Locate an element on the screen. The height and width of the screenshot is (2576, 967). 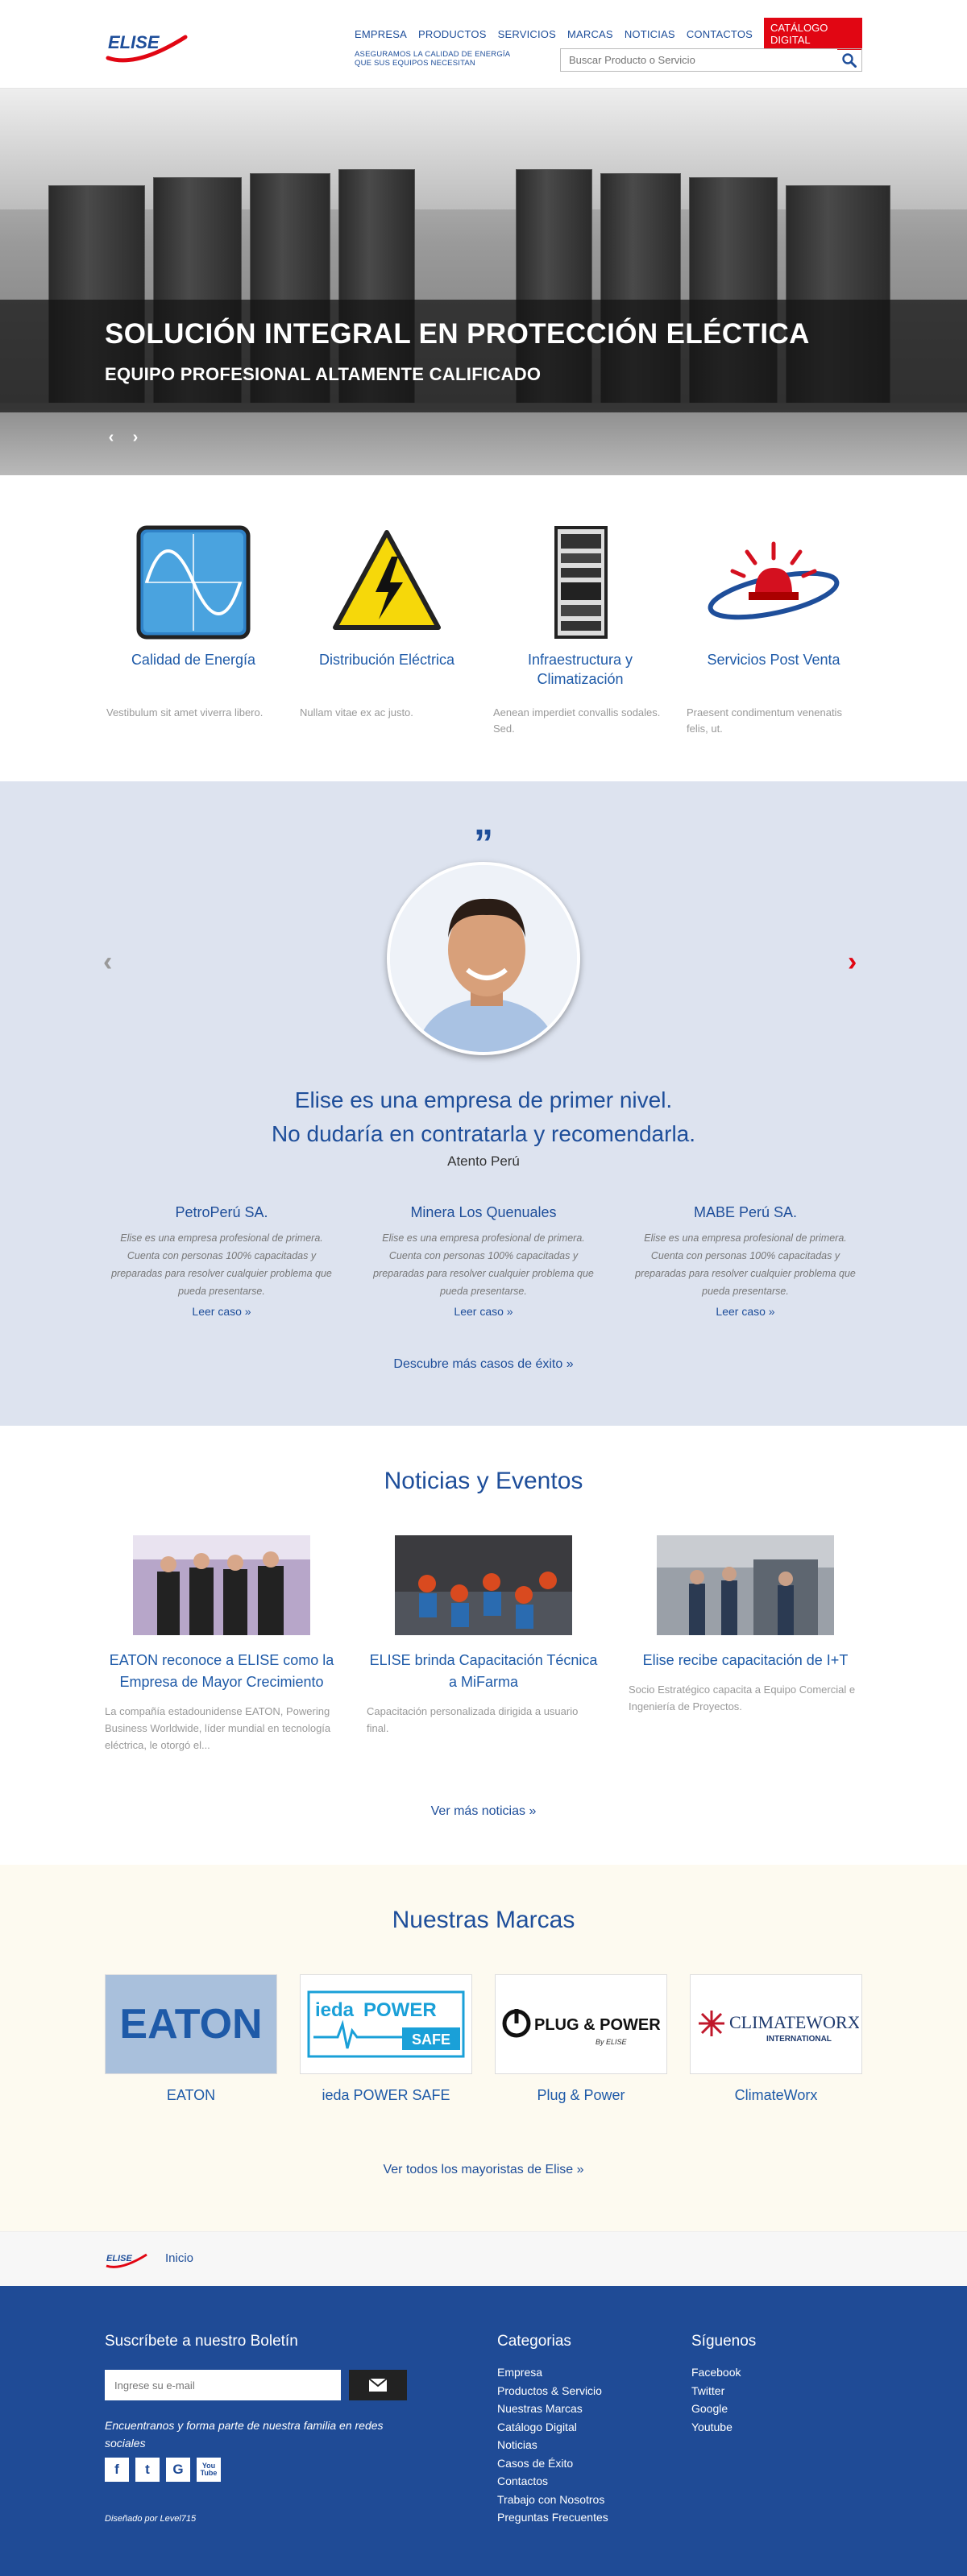
service-title: Calidad de Energía is located at coordinates (193, 660).